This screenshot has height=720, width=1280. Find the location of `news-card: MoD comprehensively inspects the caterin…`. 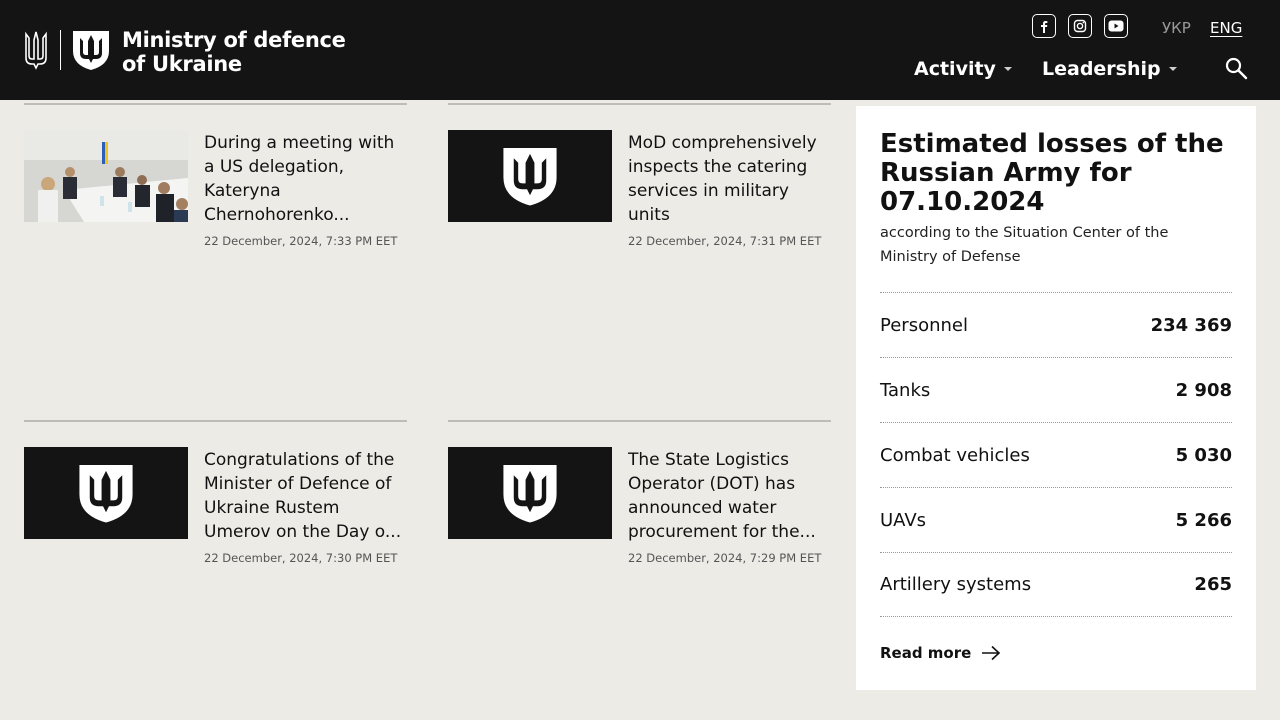

news-card: MoD comprehensively inspects the caterin… is located at coordinates (639, 200).